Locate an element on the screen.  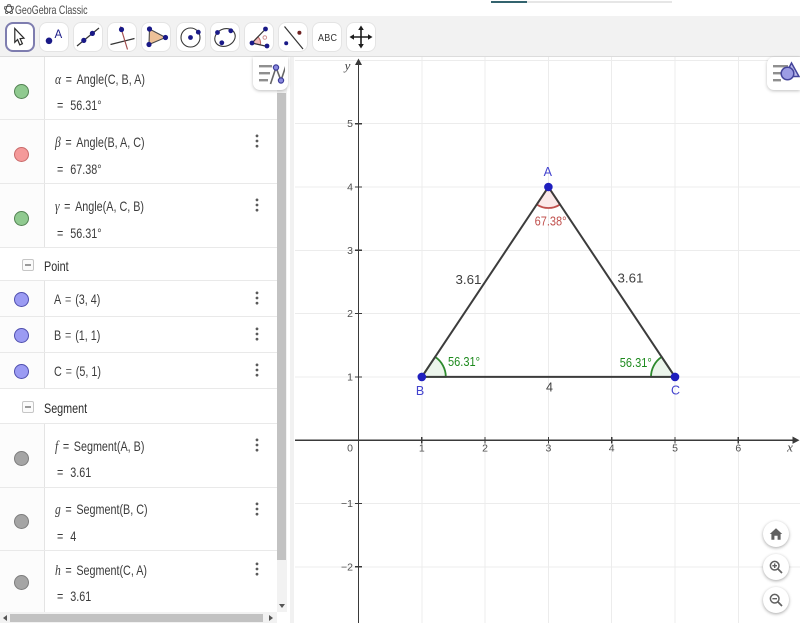
svg-text: x is located at coordinates (789, 447).